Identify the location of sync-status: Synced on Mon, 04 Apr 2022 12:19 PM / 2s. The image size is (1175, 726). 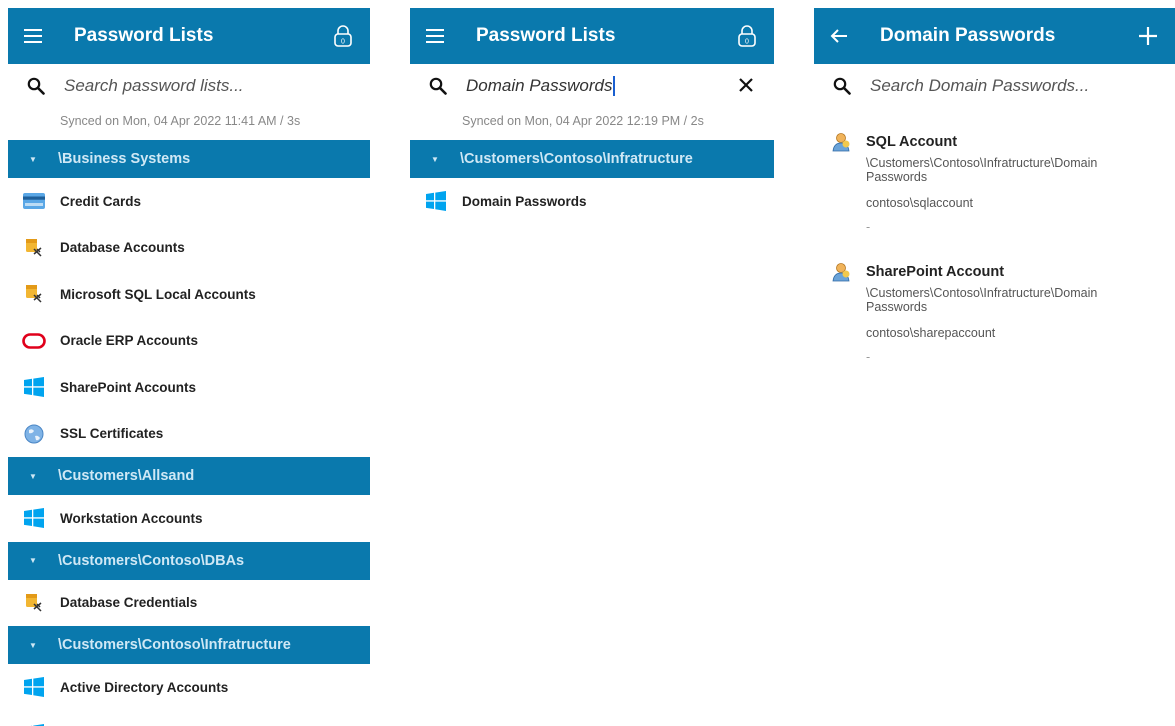
(583, 121).